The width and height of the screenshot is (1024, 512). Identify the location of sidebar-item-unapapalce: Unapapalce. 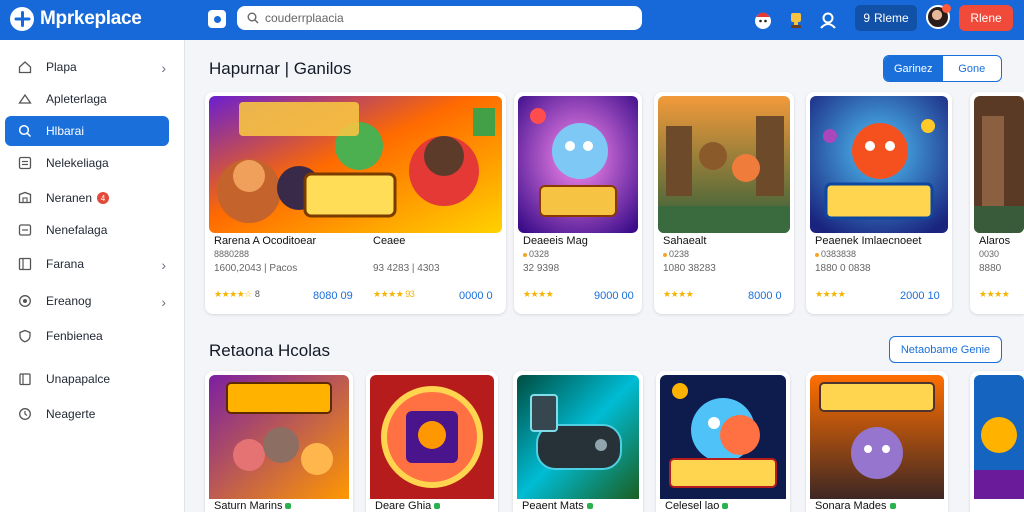
(87, 379).